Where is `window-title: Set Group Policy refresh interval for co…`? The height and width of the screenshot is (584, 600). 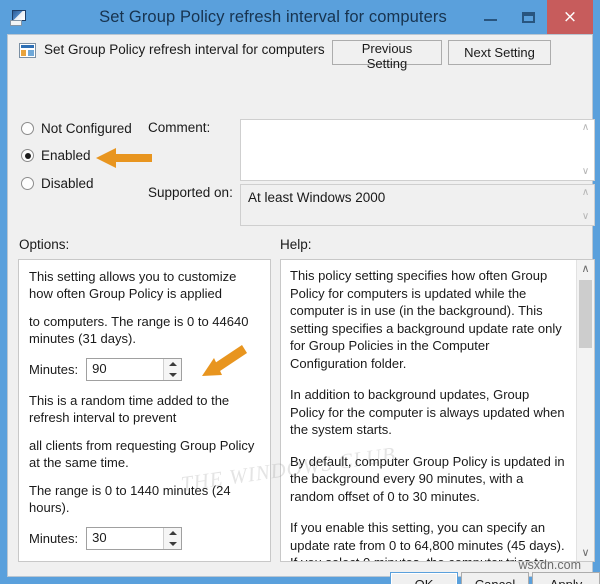 window-title: Set Group Policy refresh interval for co… is located at coordinates (273, 16).